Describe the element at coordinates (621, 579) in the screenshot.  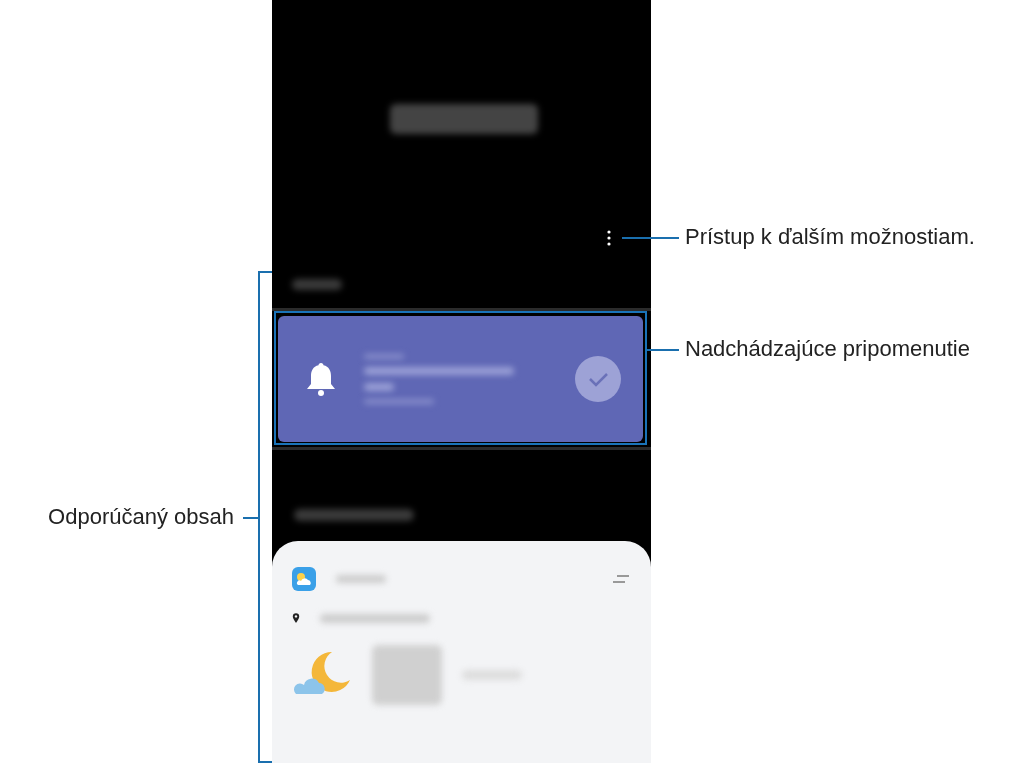
I see `handle-icon` at that location.